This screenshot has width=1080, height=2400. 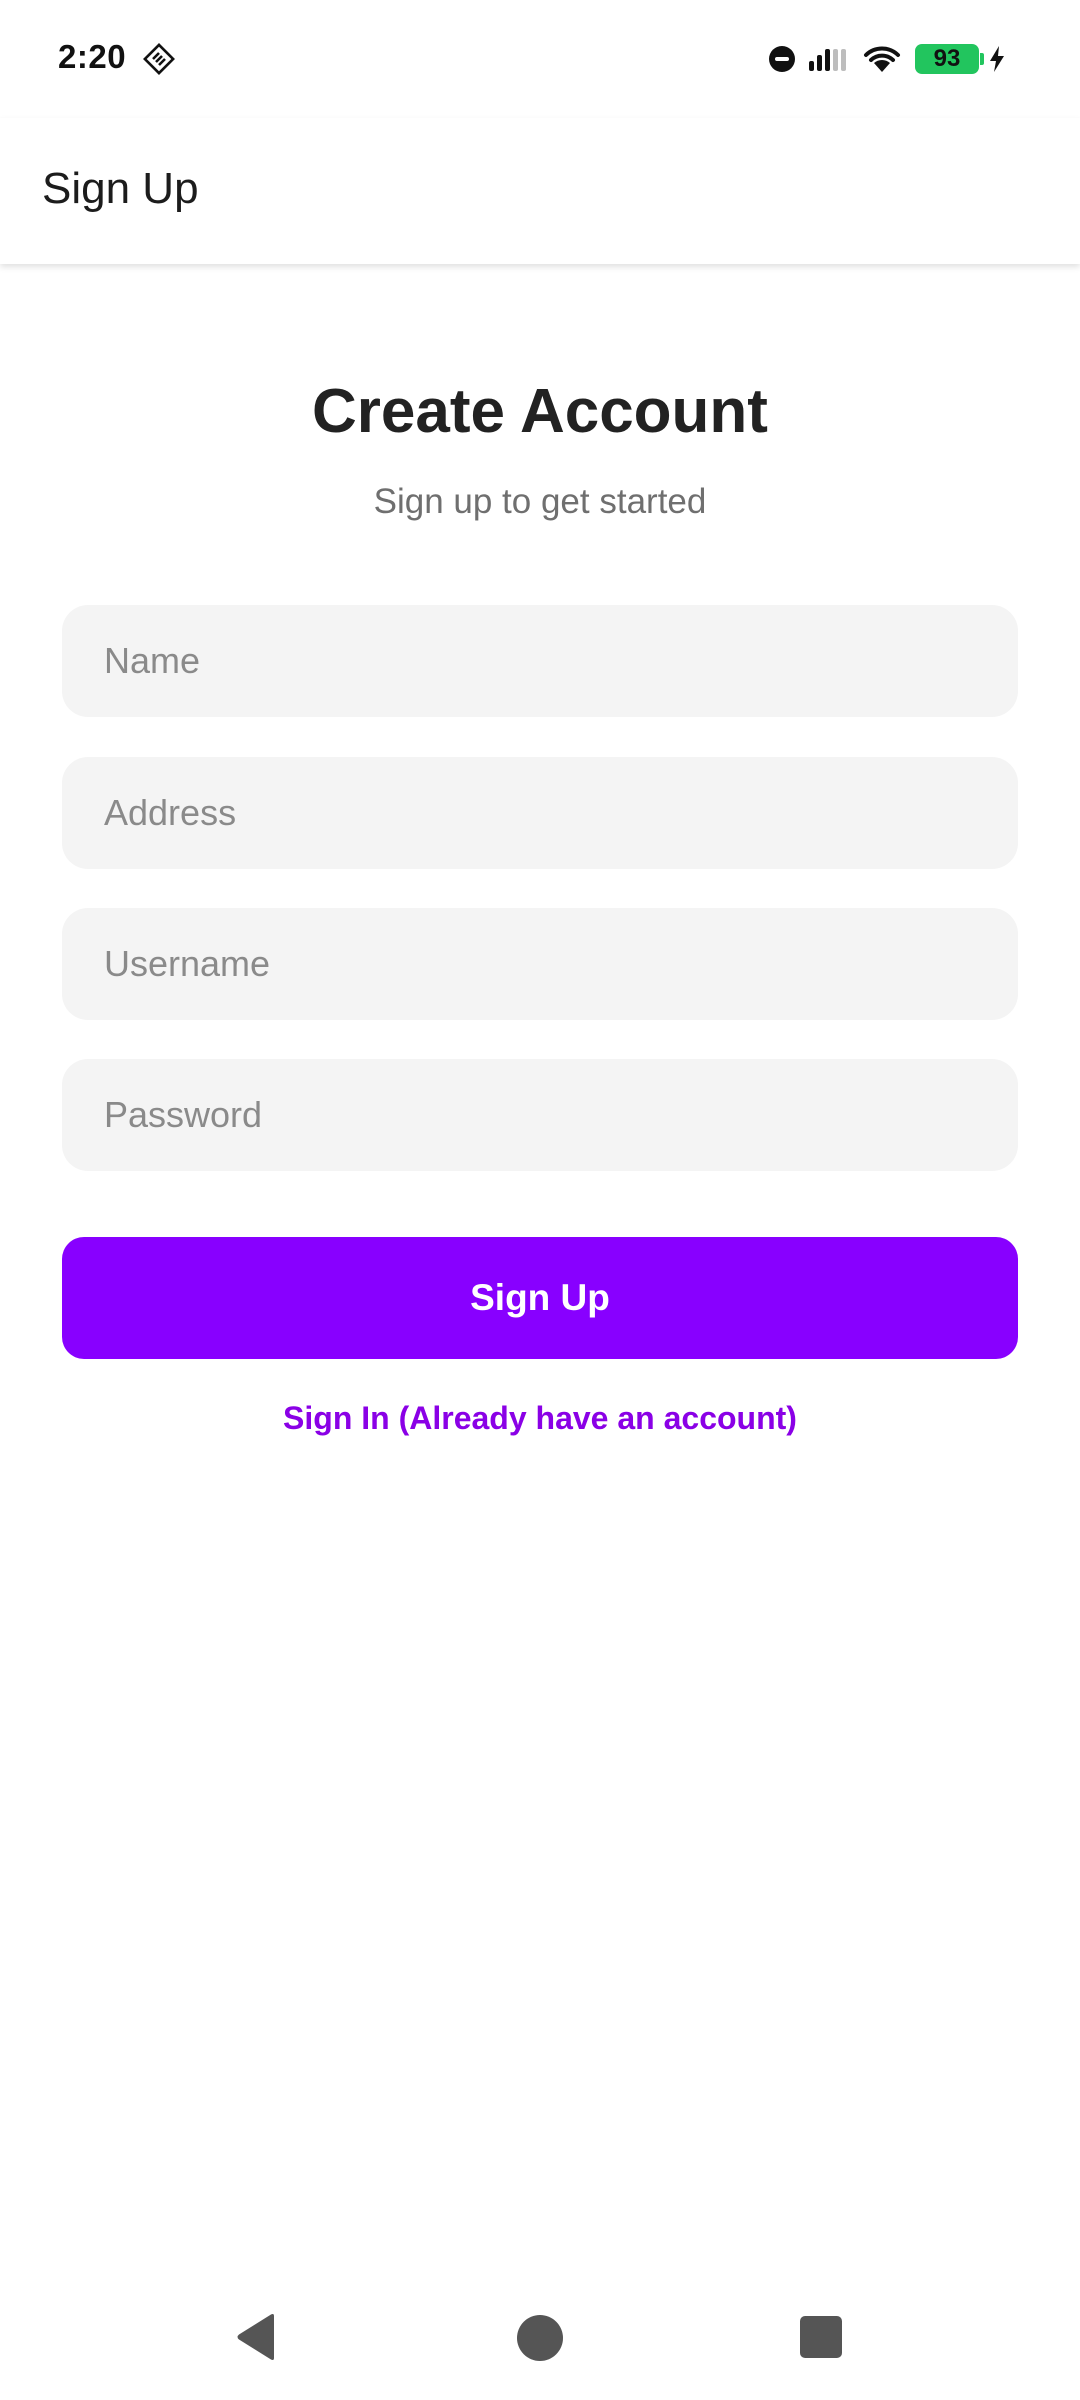 I want to click on status-bar: 2:20 93, so click(x=540, y=59).